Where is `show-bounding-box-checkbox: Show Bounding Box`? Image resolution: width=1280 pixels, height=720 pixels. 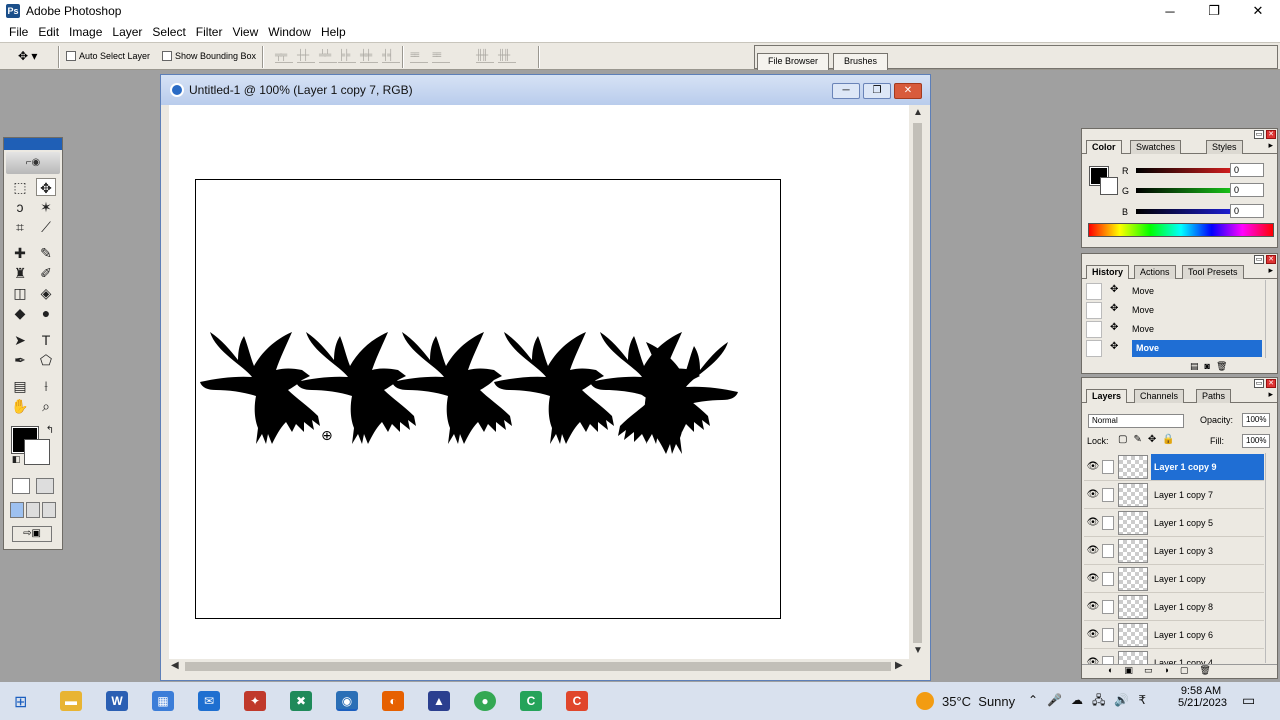
show-bounding-box-checkbox: Show Bounding Box is located at coordinates (209, 56).